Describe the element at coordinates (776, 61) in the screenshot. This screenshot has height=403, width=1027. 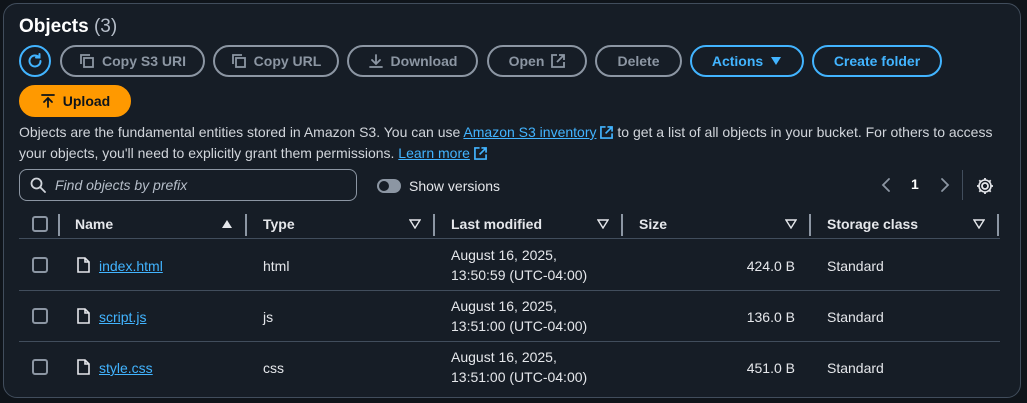
I see `caret-down-icon` at that location.